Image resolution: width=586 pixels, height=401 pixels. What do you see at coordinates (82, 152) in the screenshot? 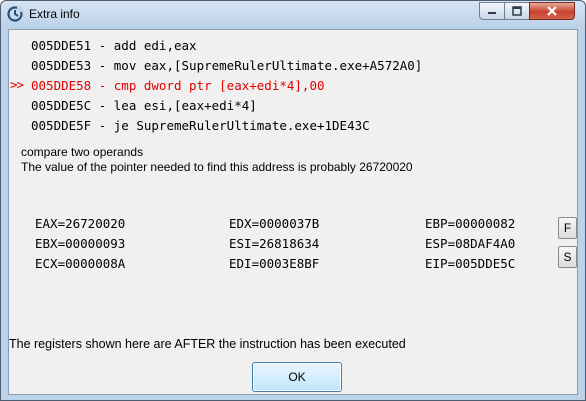
I see `instruction-description: compare two operands` at bounding box center [82, 152].